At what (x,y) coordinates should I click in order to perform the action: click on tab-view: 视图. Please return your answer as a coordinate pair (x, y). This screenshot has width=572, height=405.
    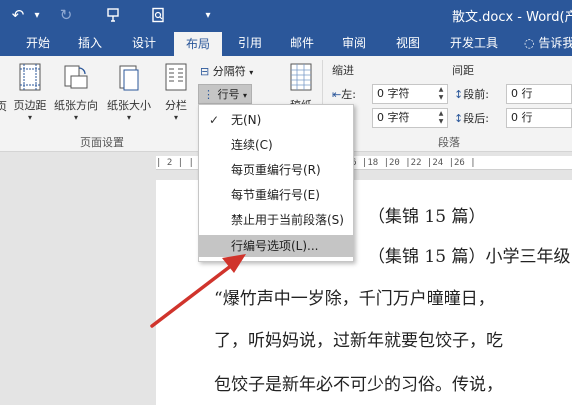
    Looking at the image, I should click on (408, 43).